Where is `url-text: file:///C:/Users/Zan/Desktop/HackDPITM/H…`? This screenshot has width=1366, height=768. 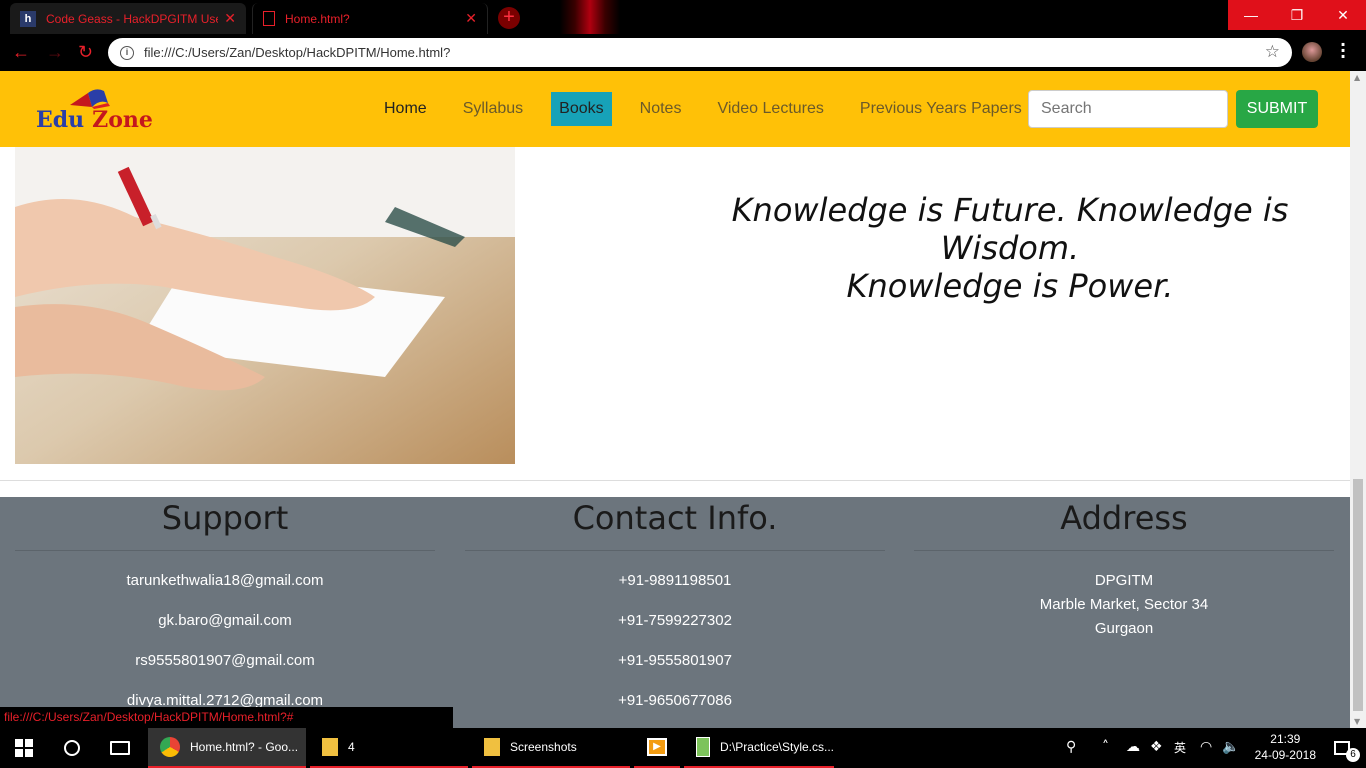 url-text: file:///C:/Users/Zan/Desktop/HackDPITM/H… is located at coordinates (297, 52).